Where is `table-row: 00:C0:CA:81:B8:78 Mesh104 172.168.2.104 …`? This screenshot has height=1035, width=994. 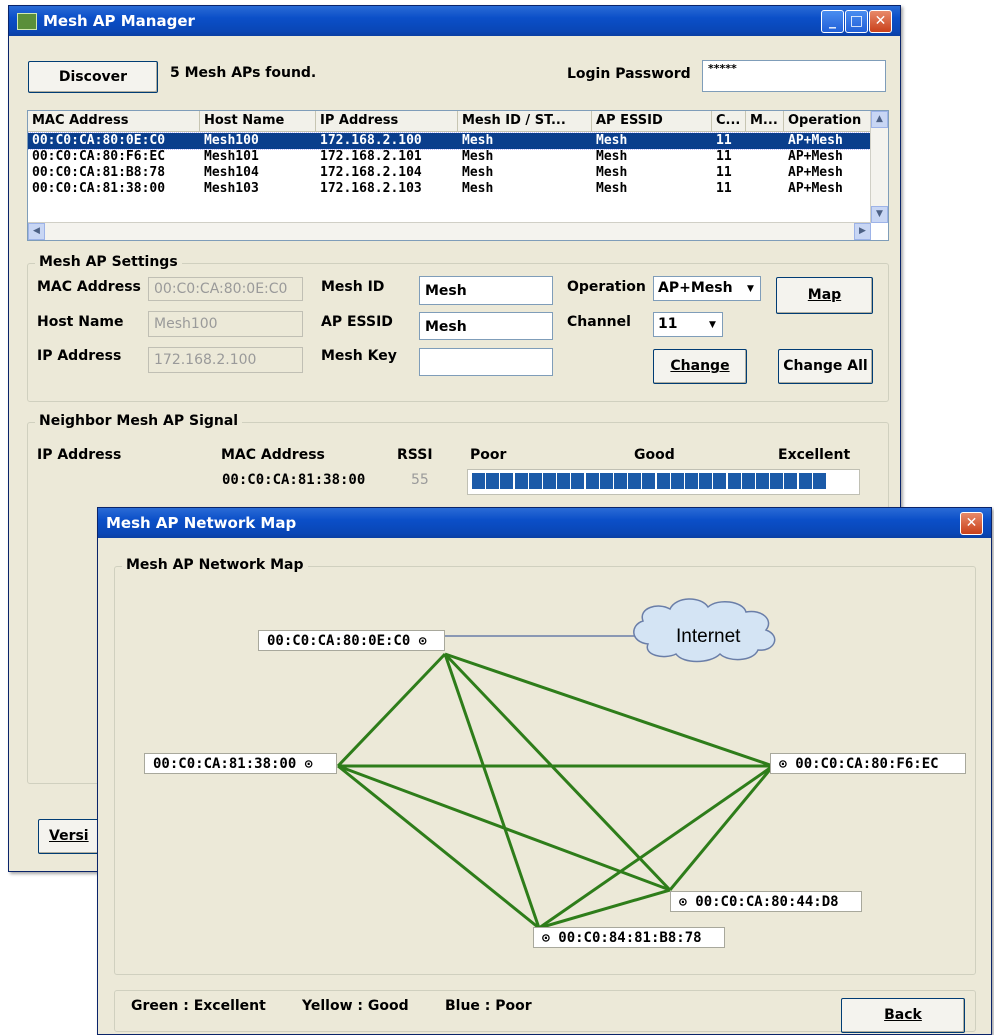 table-row: 00:C0:CA:81:B8:78 Mesh104 172.168.2.104 … is located at coordinates (449, 173).